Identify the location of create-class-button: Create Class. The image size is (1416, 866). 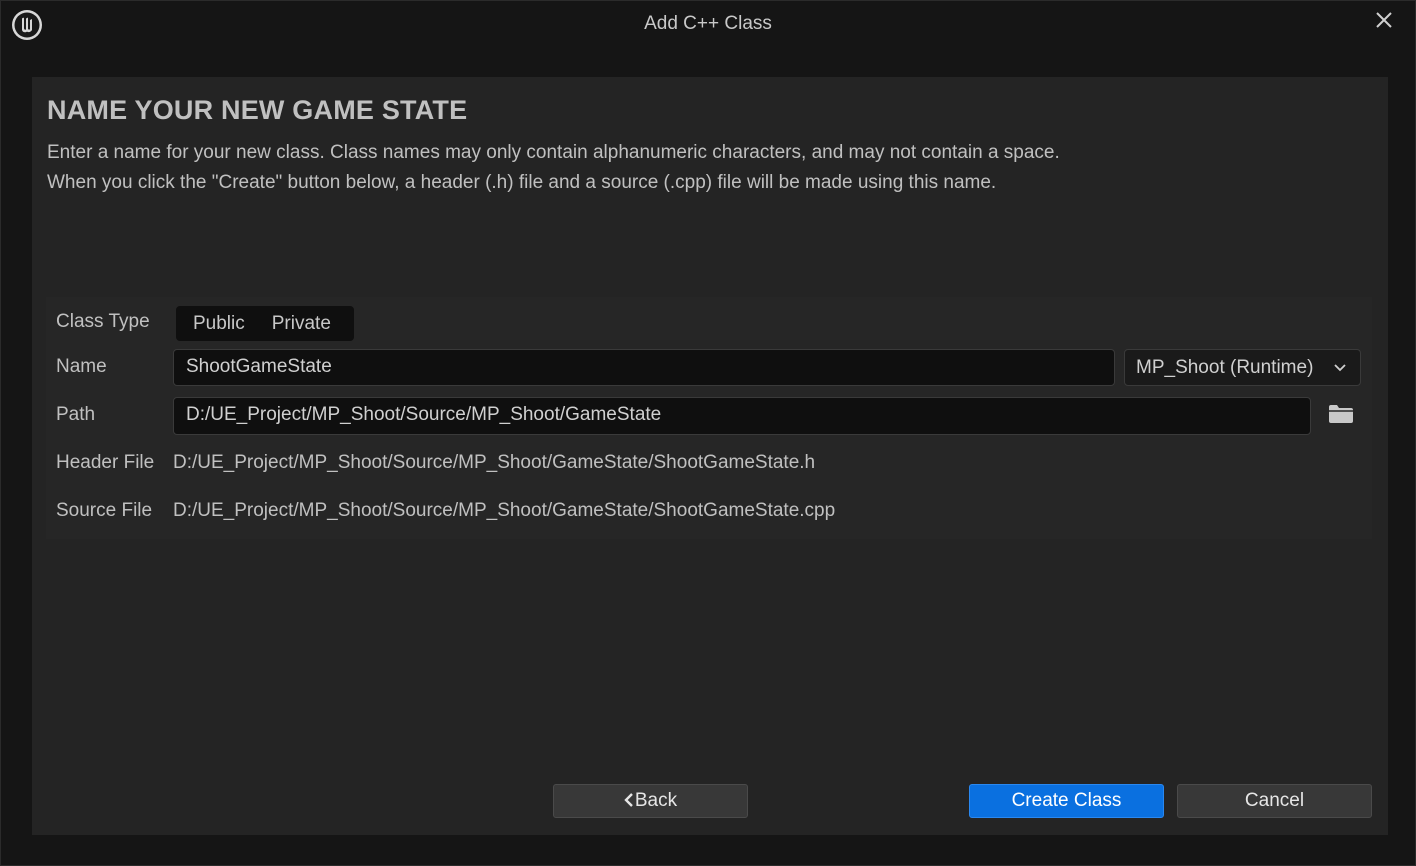
(1066, 801).